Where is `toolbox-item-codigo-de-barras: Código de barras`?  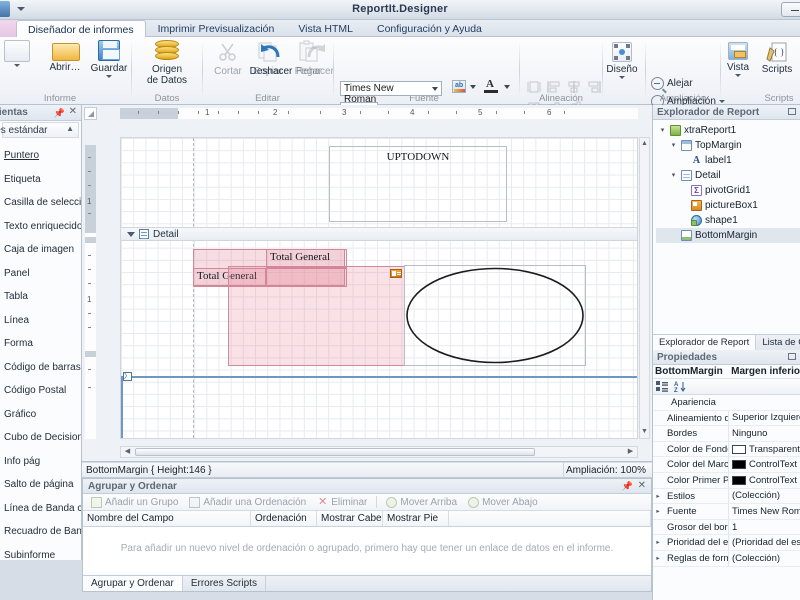
toolbox-item-codigo-de-barras: Código de barras is located at coordinates (40, 368).